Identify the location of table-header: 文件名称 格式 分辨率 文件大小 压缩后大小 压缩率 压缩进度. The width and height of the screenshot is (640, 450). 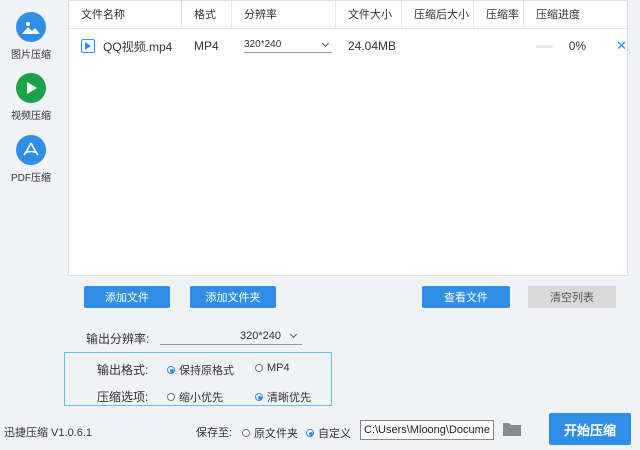
(348, 15).